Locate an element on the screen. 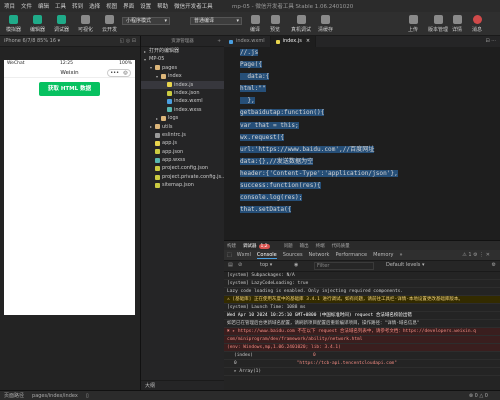 Image resolution: width=500 pixels, height=400 pixels. inspect-icon: ⬚ is located at coordinates (229, 255).